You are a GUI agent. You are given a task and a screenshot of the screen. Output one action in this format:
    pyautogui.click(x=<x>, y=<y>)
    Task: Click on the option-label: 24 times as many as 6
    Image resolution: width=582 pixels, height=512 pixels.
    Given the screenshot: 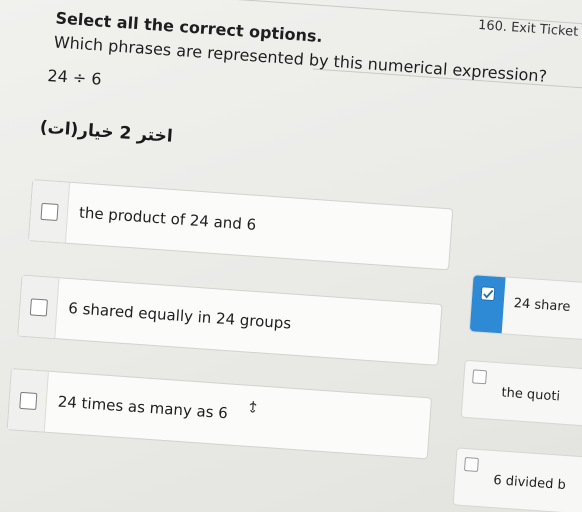 What is the action you would take?
    pyautogui.click(x=143, y=407)
    